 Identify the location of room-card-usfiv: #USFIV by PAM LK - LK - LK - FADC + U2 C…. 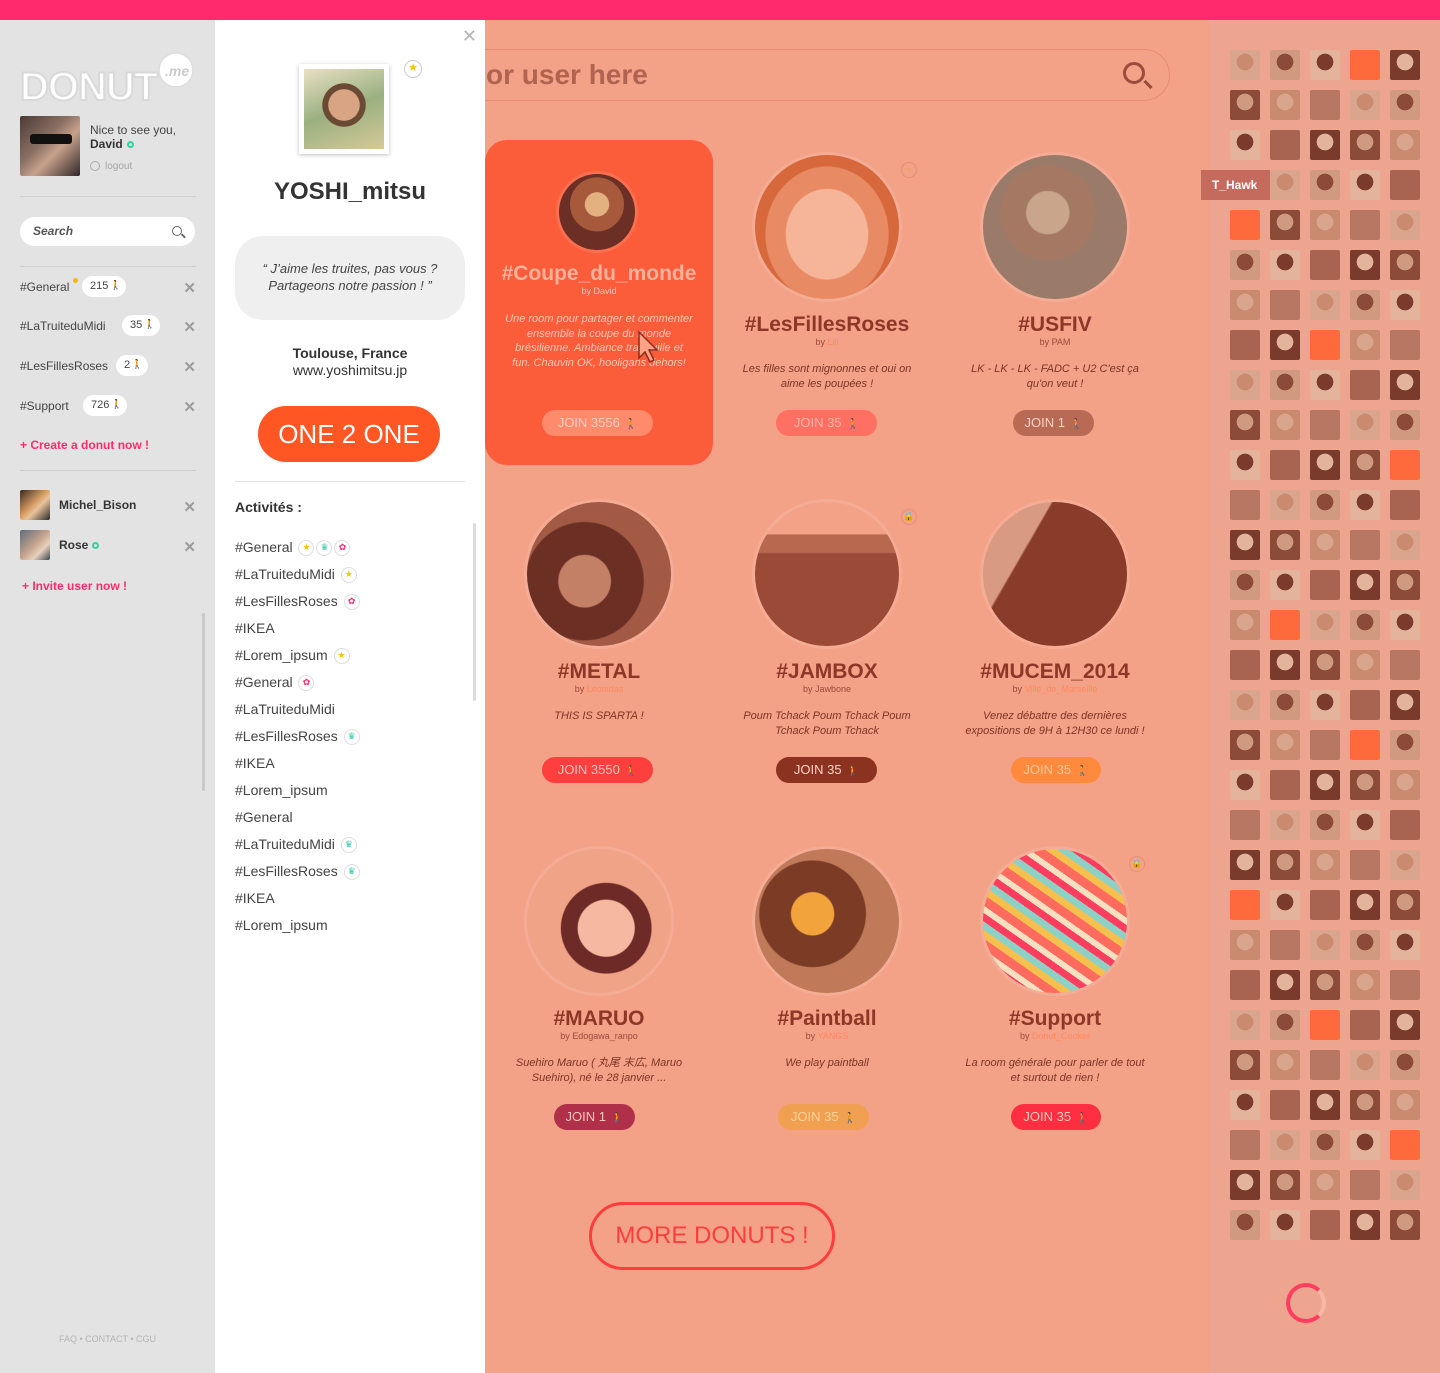
(1055, 302).